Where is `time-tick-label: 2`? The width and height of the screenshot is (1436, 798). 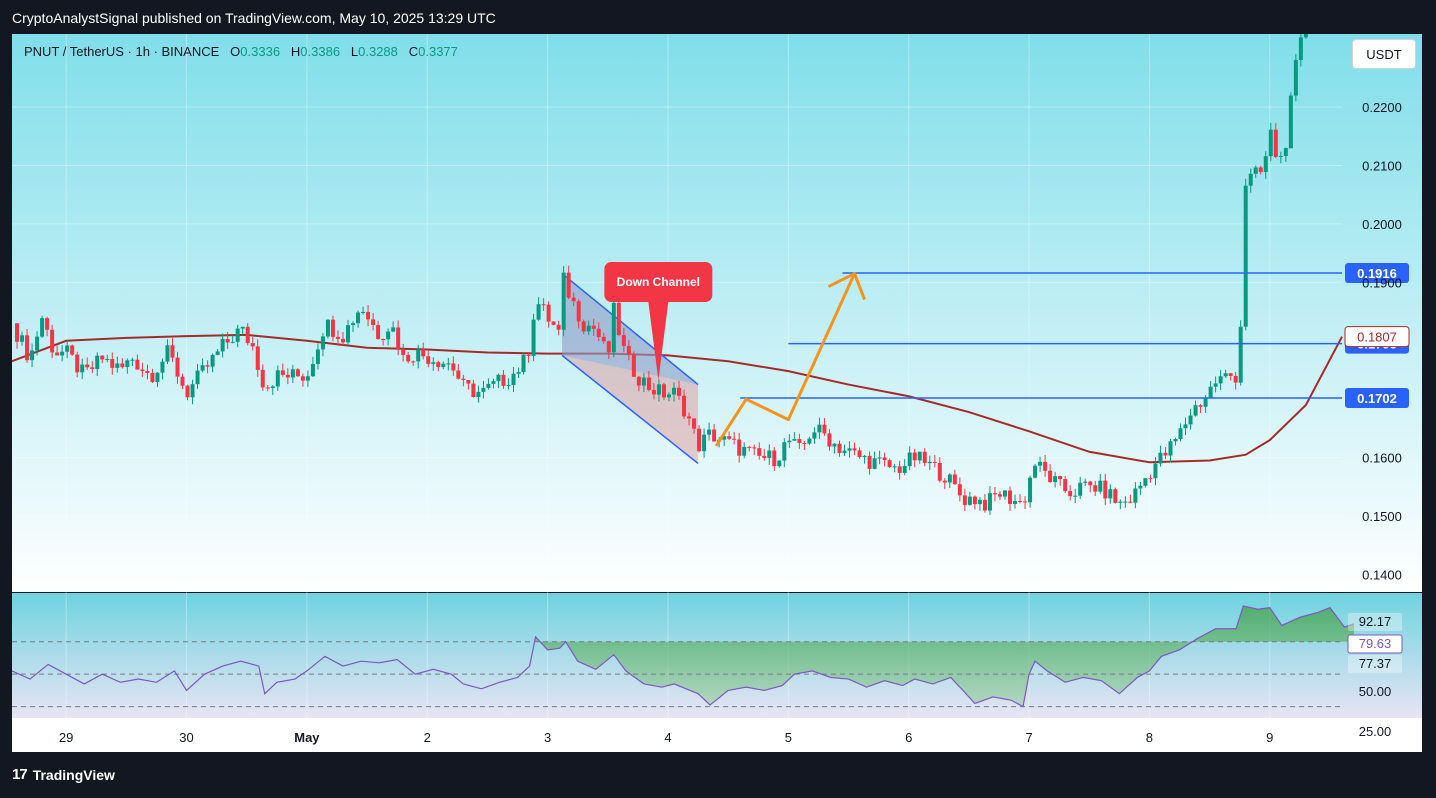
time-tick-label: 2 is located at coordinates (427, 737).